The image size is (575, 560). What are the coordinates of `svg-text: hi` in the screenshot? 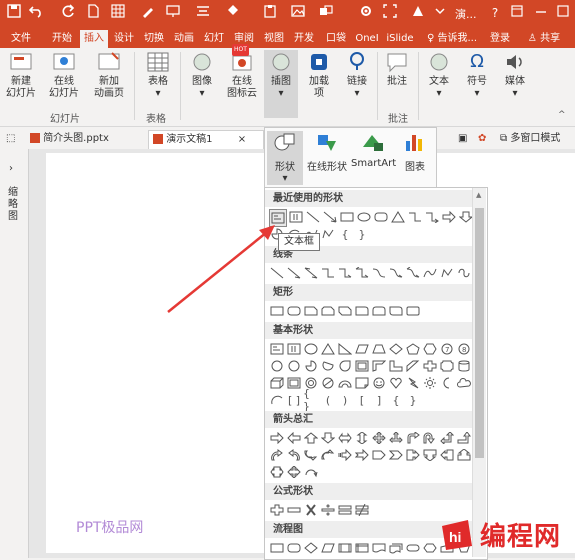 It's located at (455, 537).